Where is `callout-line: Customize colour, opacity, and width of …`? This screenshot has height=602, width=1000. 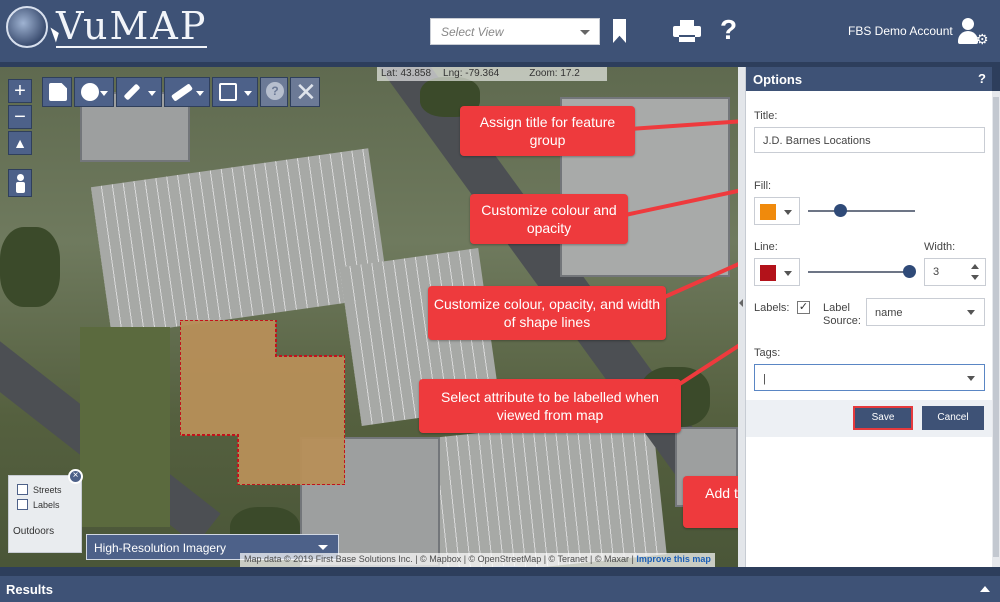 callout-line: Customize colour, opacity, and width of … is located at coordinates (547, 313).